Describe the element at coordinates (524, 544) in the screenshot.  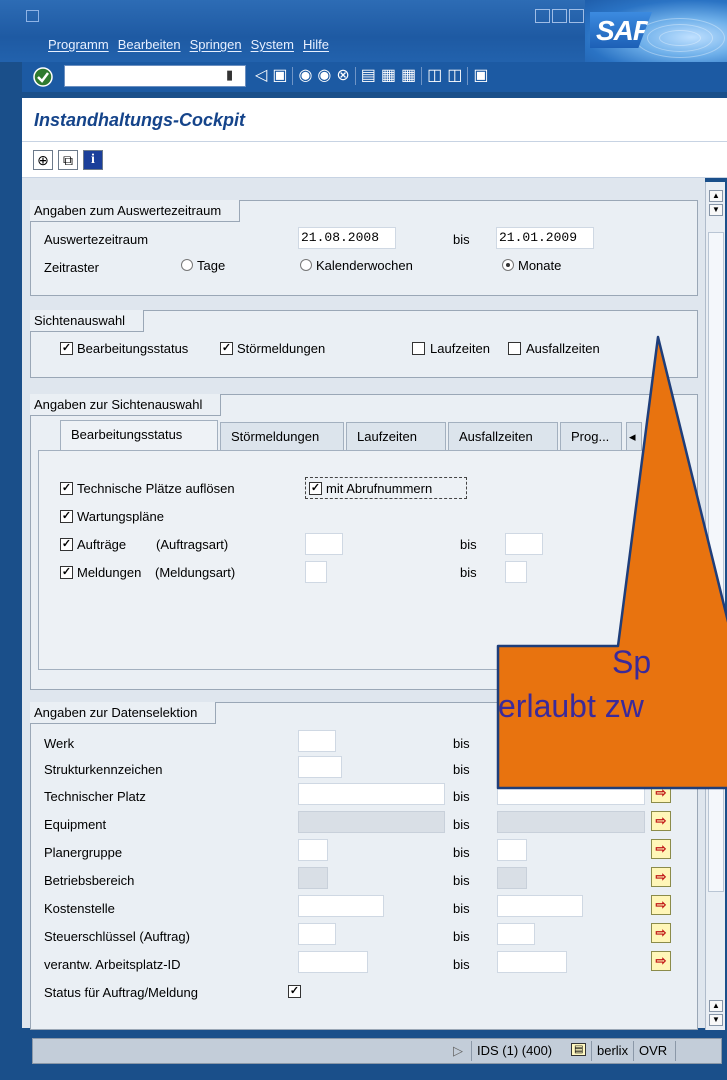
I see `auftragsart-to-field` at that location.